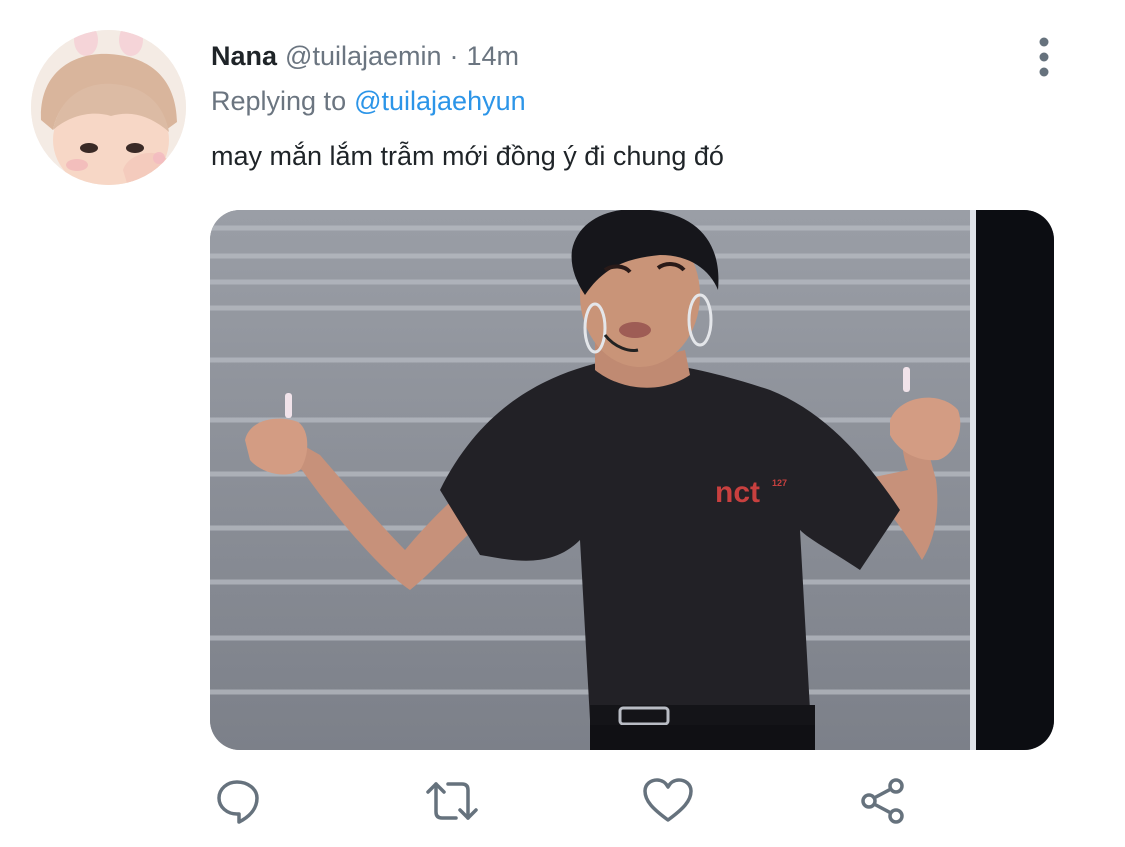  I want to click on reply-icon, so click(238, 802).